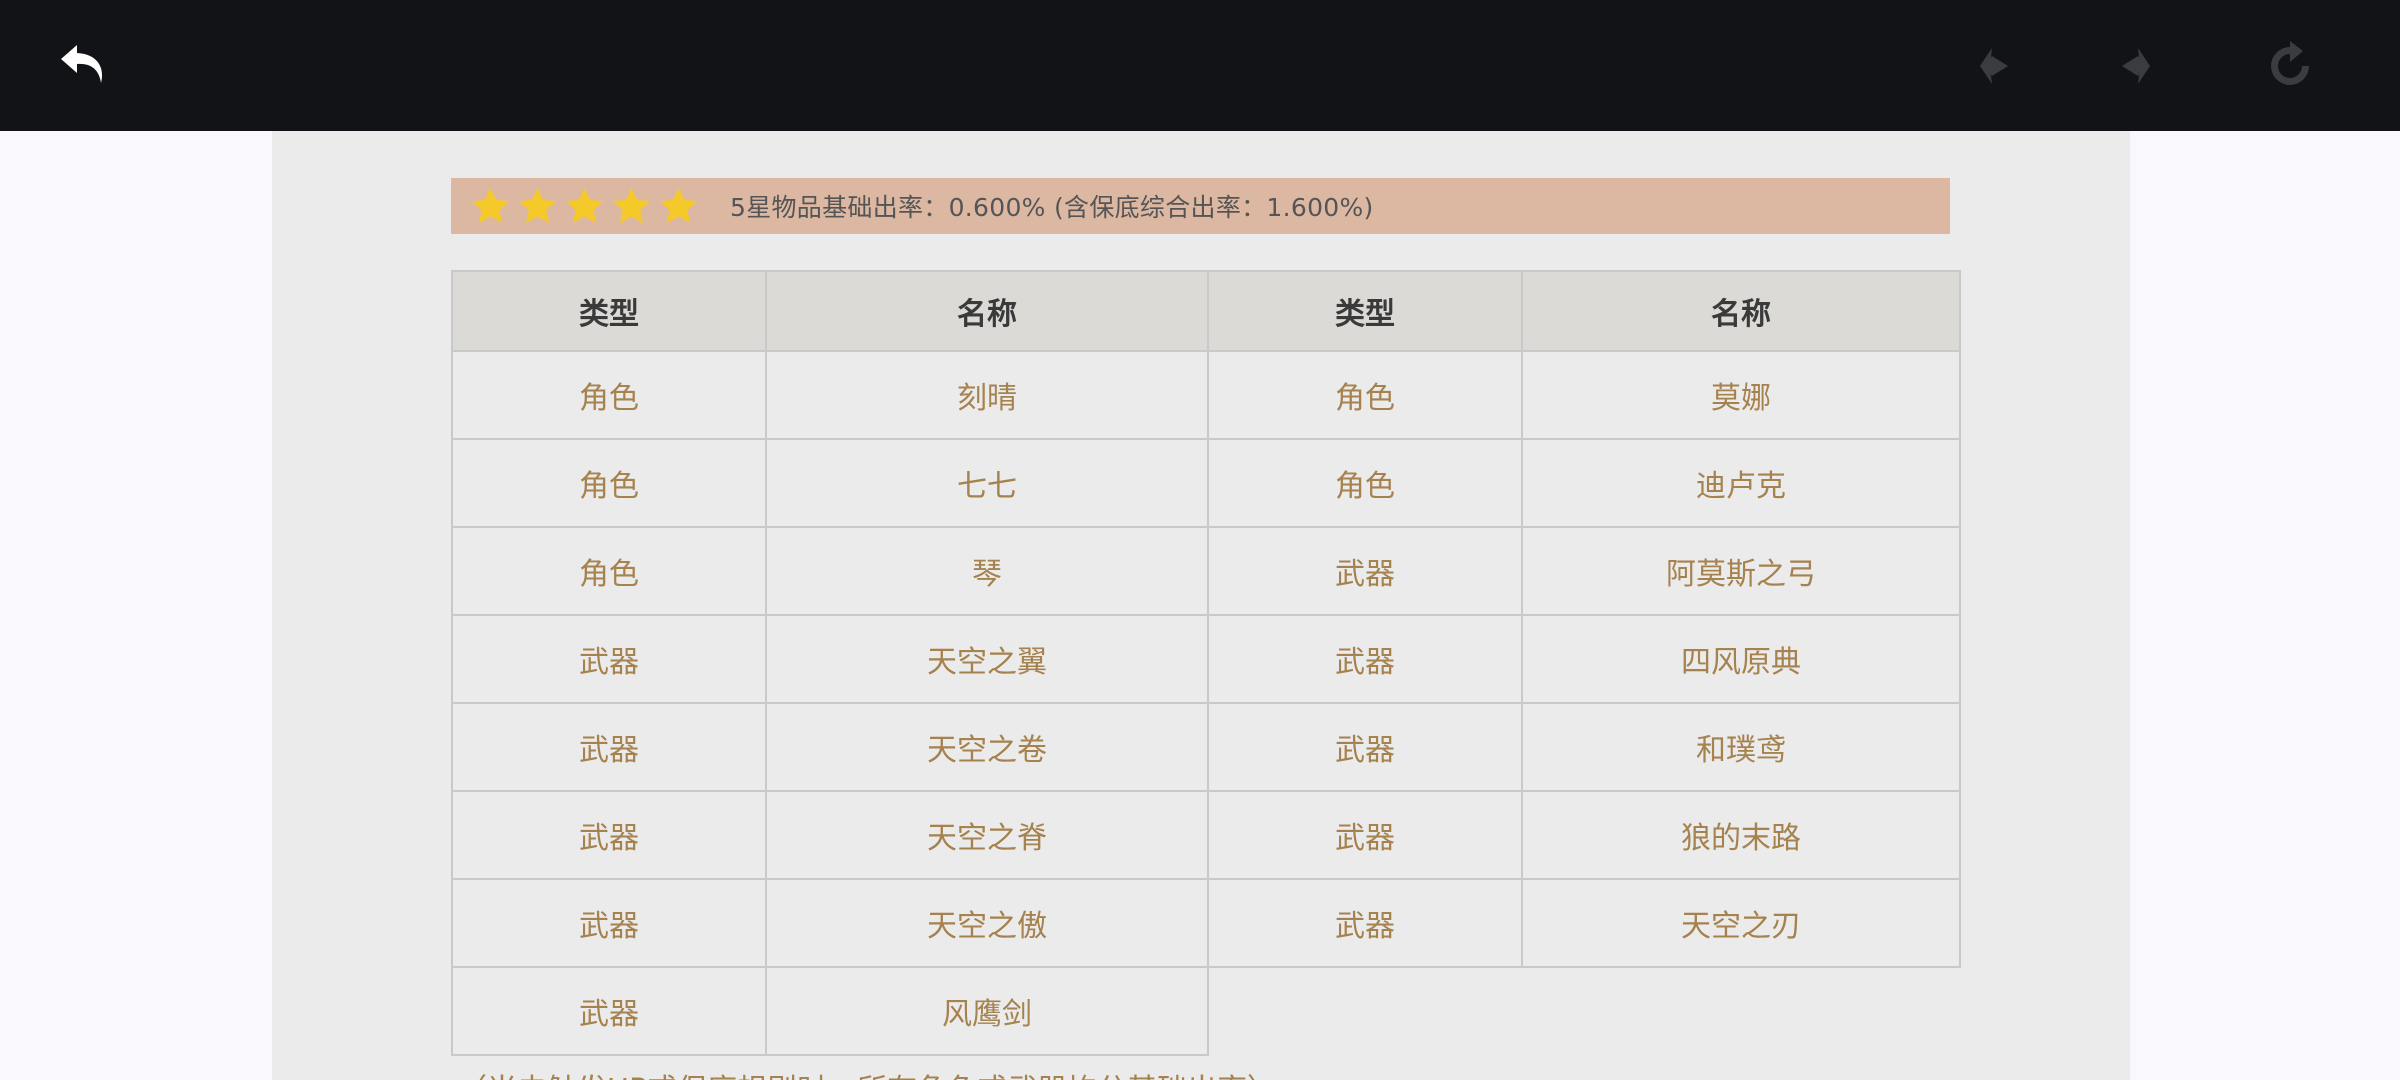 The height and width of the screenshot is (1080, 2400). I want to click on table-row: 武器 天空之傲 武器 天空之刃, so click(1206, 923).